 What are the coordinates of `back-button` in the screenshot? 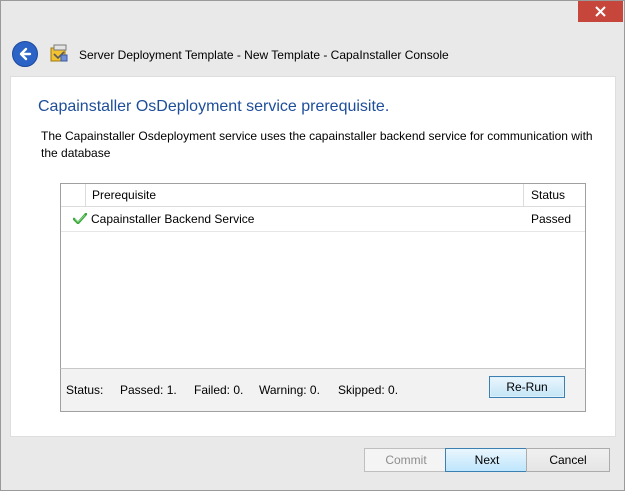 It's located at (25, 54).